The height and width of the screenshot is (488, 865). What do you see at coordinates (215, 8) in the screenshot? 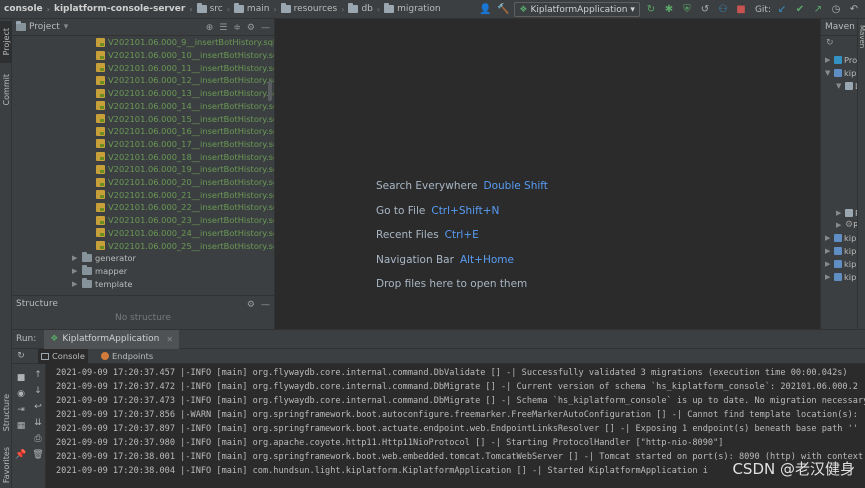
I see `breadcrumb-src: src ›` at bounding box center [215, 8].